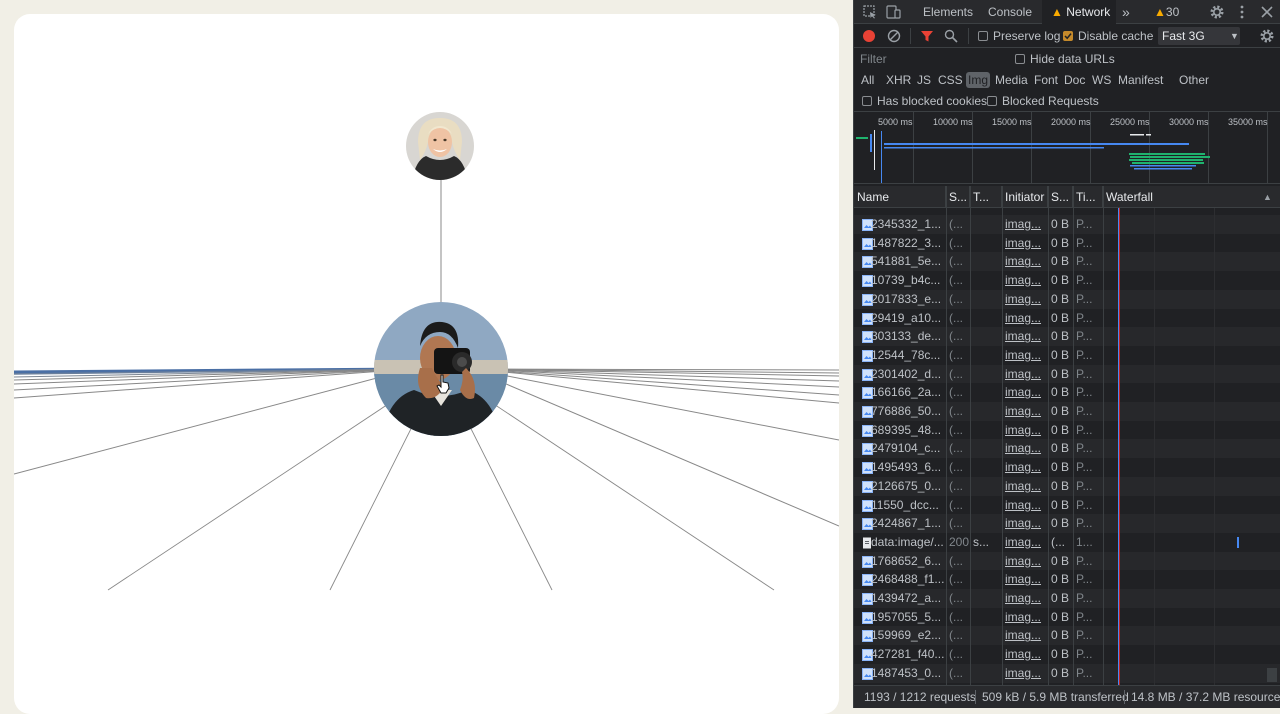 This screenshot has height=714, width=1280. What do you see at coordinates (1025, 197) in the screenshot?
I see `column-initiator: Initiator` at bounding box center [1025, 197].